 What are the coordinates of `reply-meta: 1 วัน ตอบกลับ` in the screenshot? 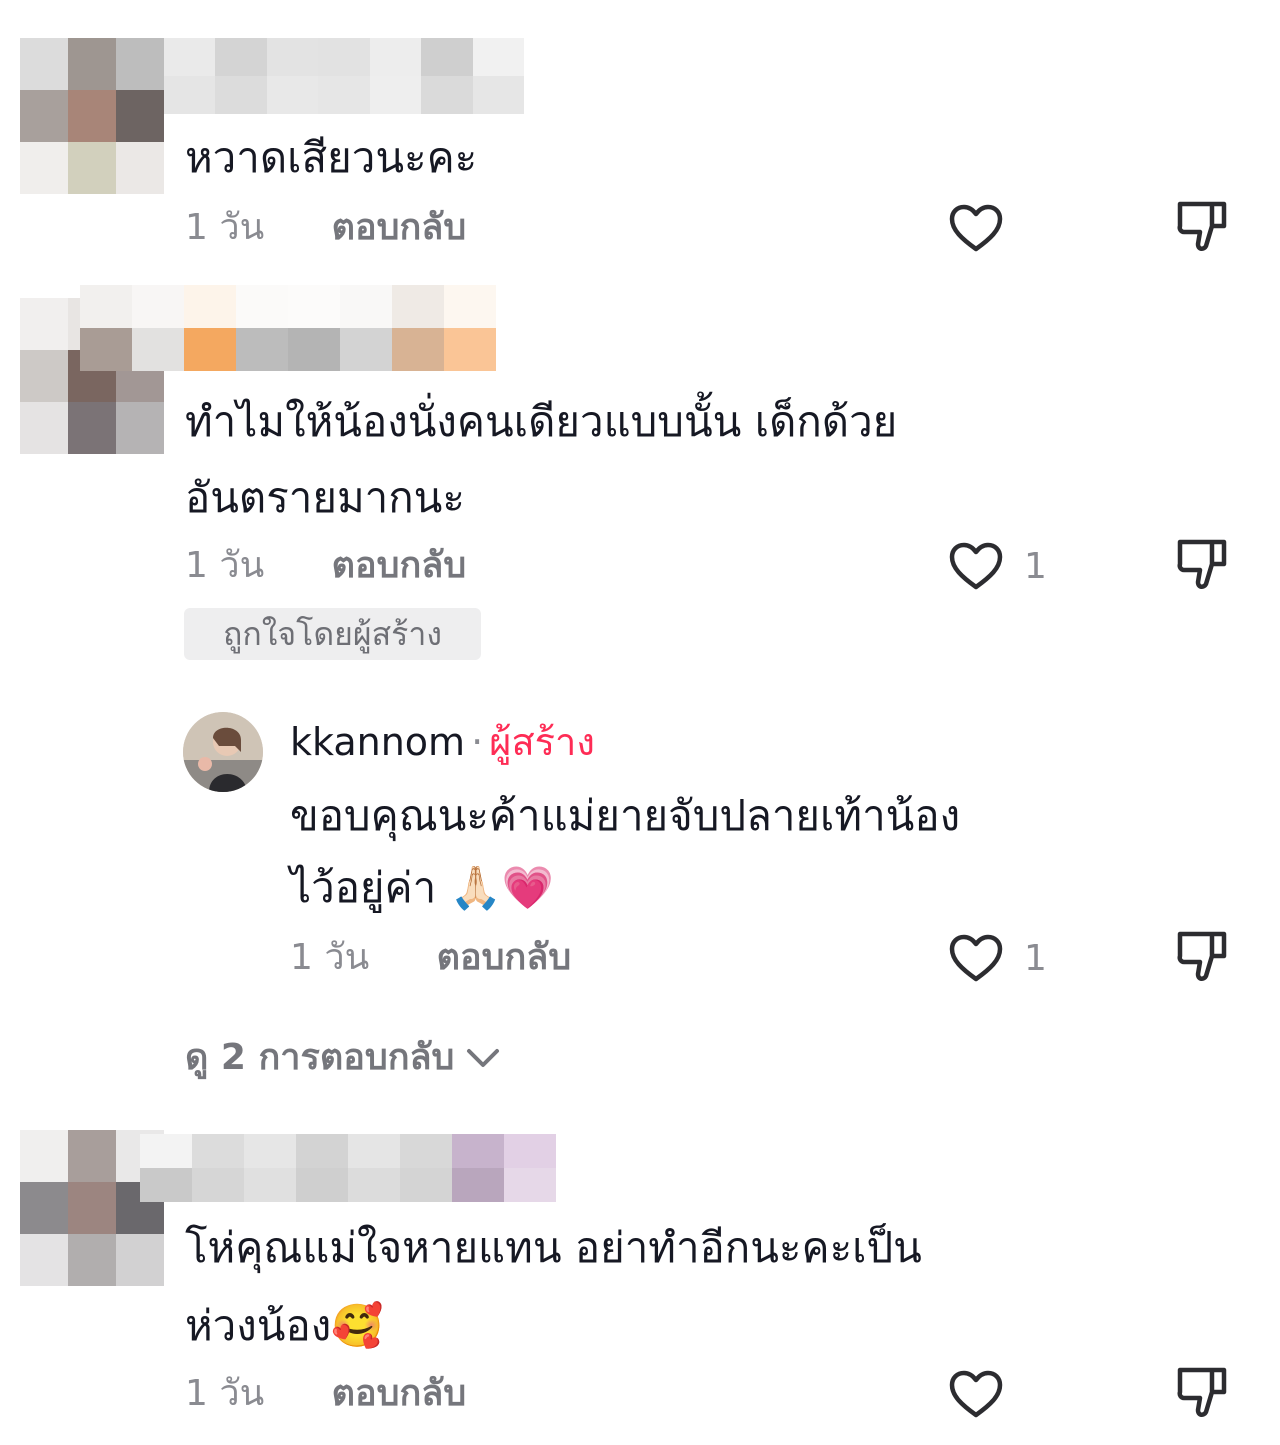 It's located at (430, 958).